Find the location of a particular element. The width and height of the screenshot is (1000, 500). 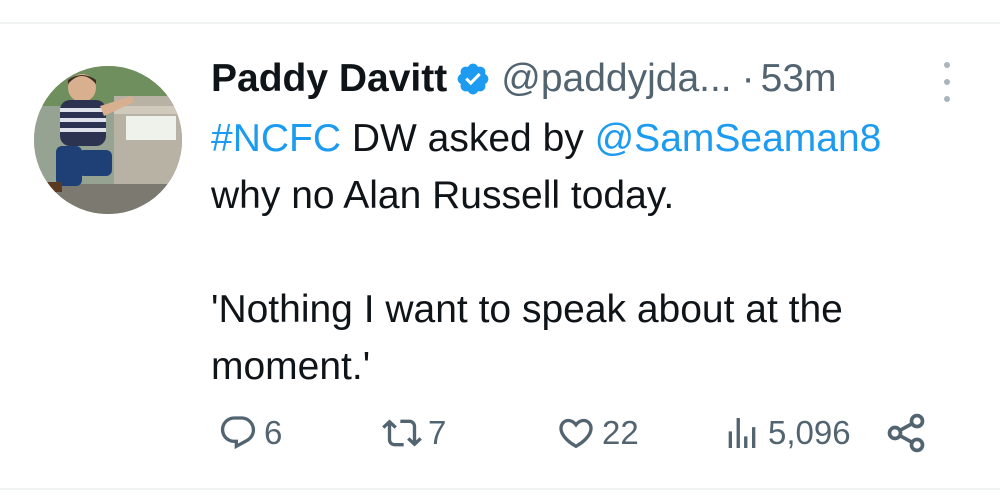

reply-icon is located at coordinates (238, 433).